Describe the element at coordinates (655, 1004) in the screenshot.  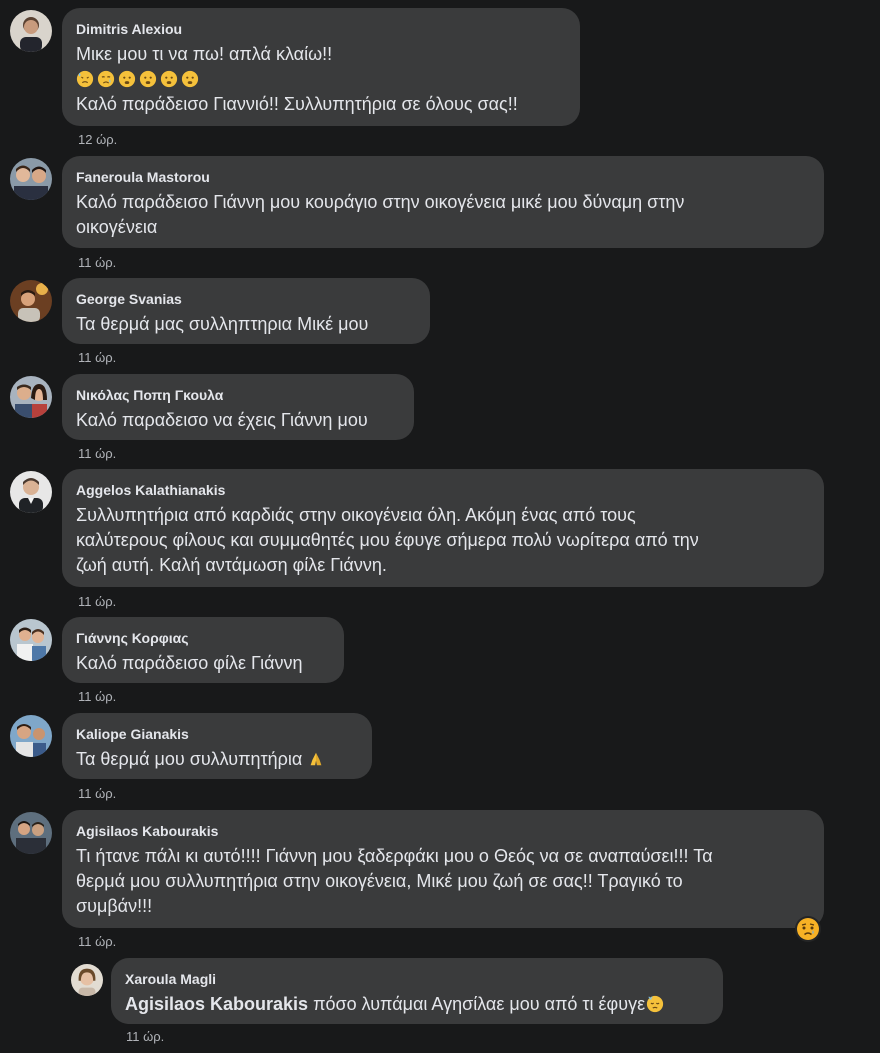
I see `sad-relieved-face-icon` at that location.